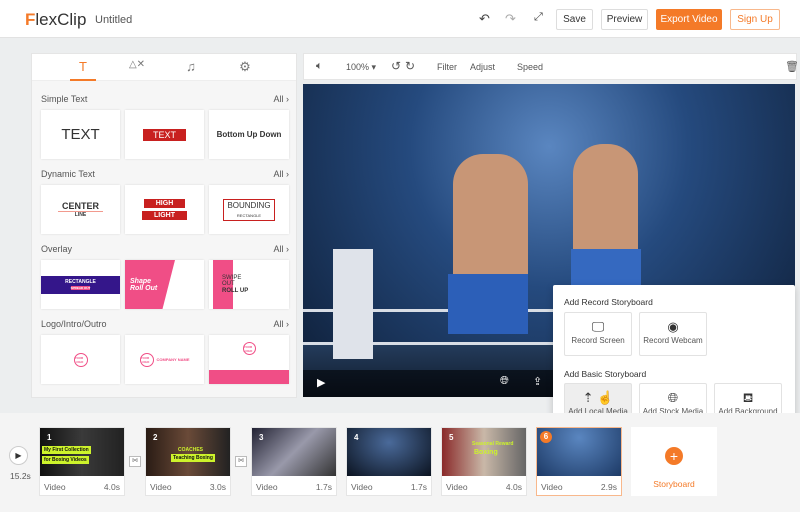 This screenshot has height=512, width=800. I want to click on section-dynamic-text: Dynamic Text All ›, so click(165, 174).